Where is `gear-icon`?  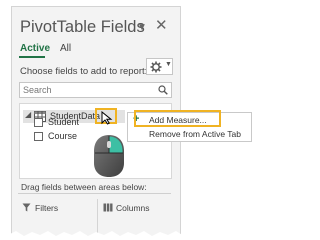 gear-icon is located at coordinates (156, 67).